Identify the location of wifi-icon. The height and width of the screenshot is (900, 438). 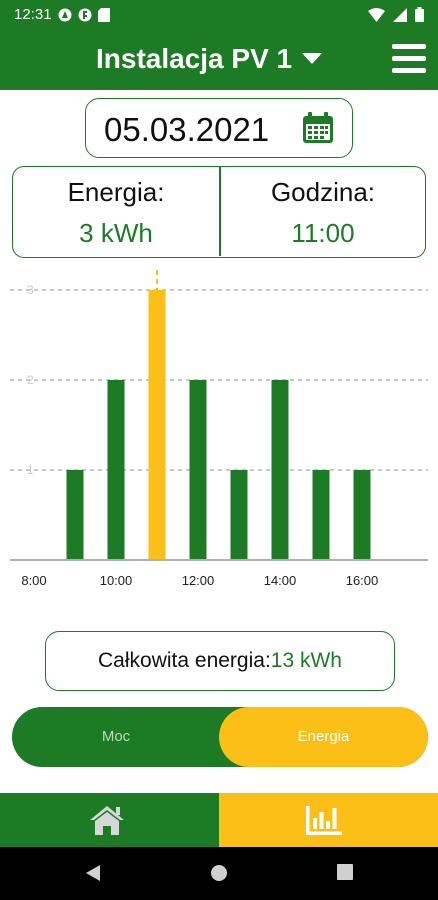
(376, 17).